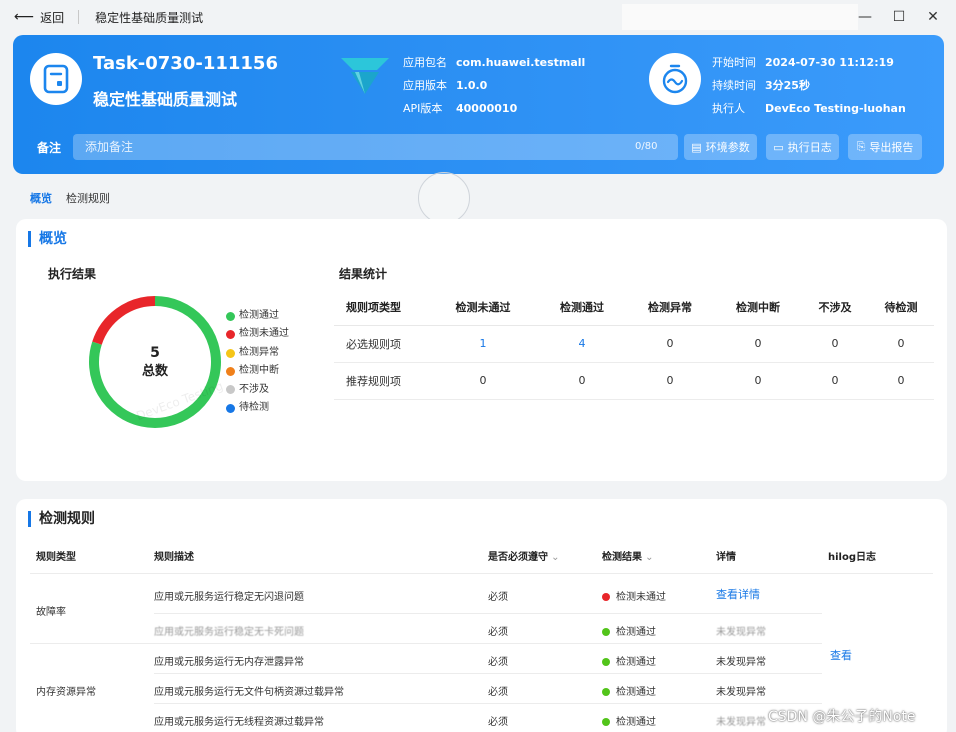 This screenshot has height=732, width=956. Describe the element at coordinates (582, 307) in the screenshot. I see `stats-header-cell: 检测通过` at that location.